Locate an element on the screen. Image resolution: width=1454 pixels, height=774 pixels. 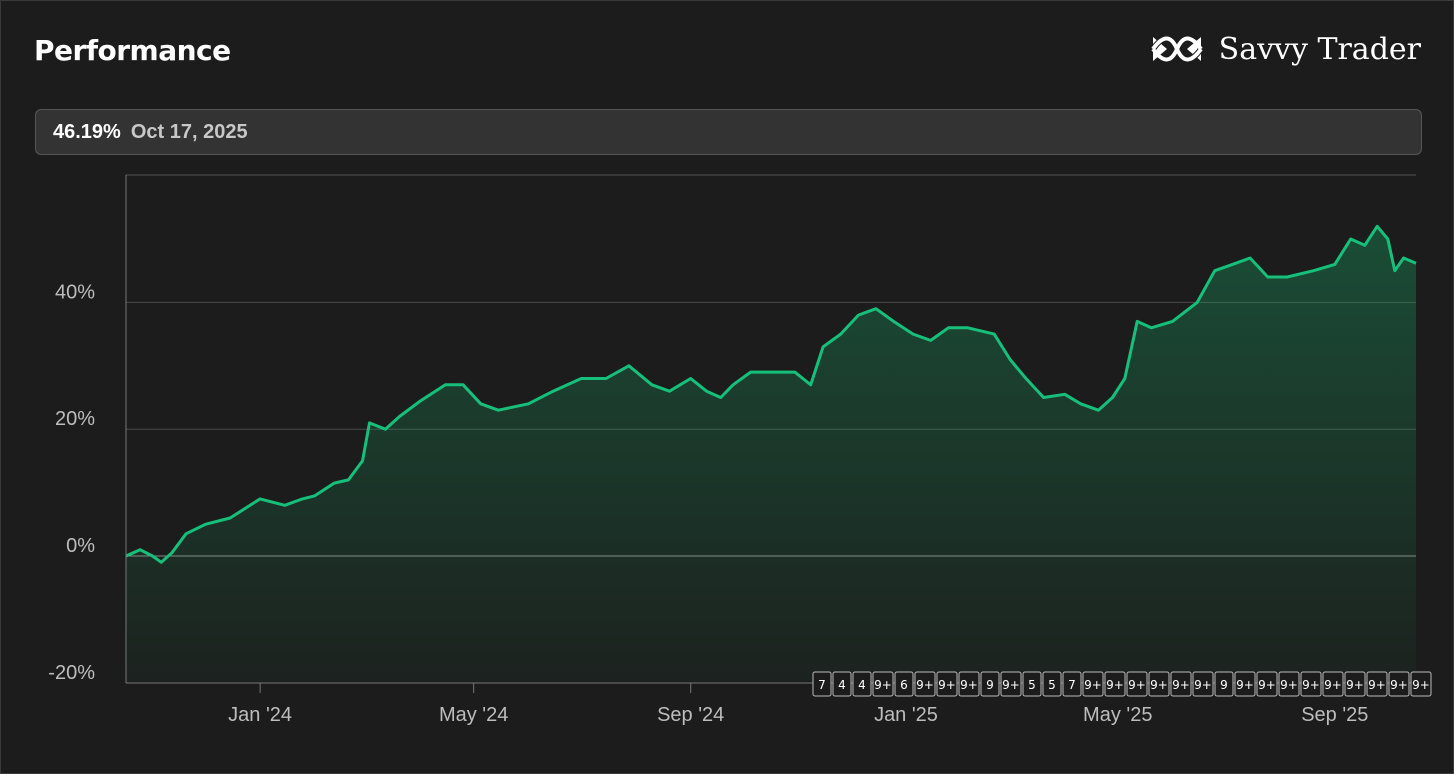
event-marker-label: 6 is located at coordinates (904, 685).